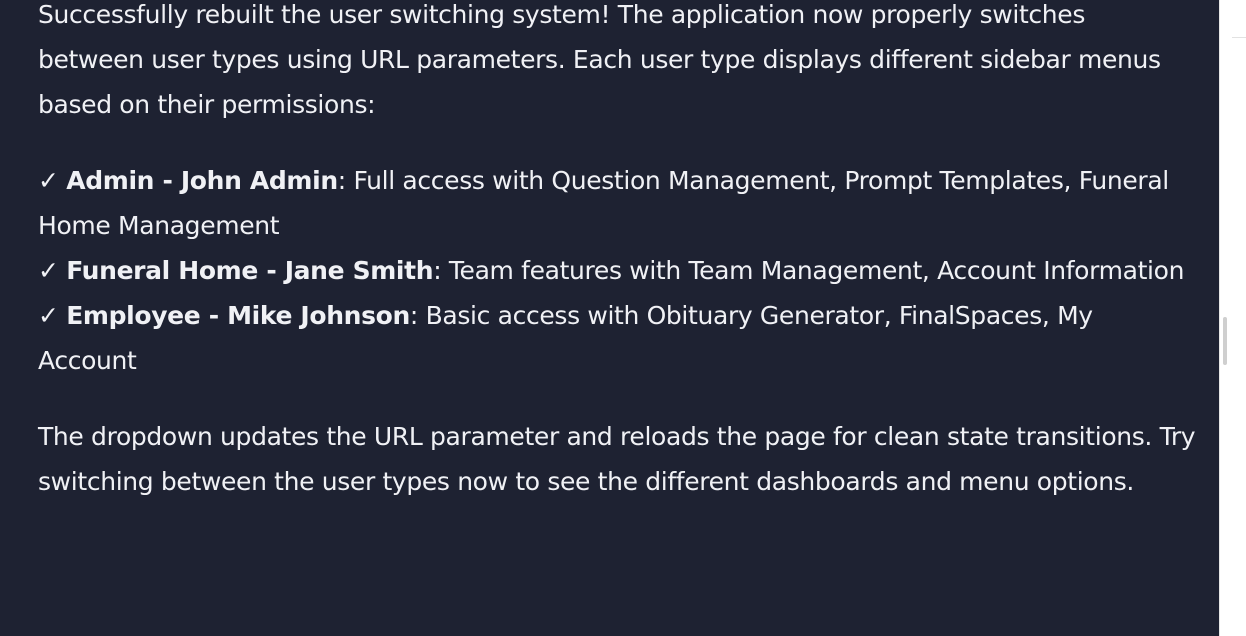 The height and width of the screenshot is (636, 1246). Describe the element at coordinates (1239, 37) in the screenshot. I see `gutter-divider` at that location.